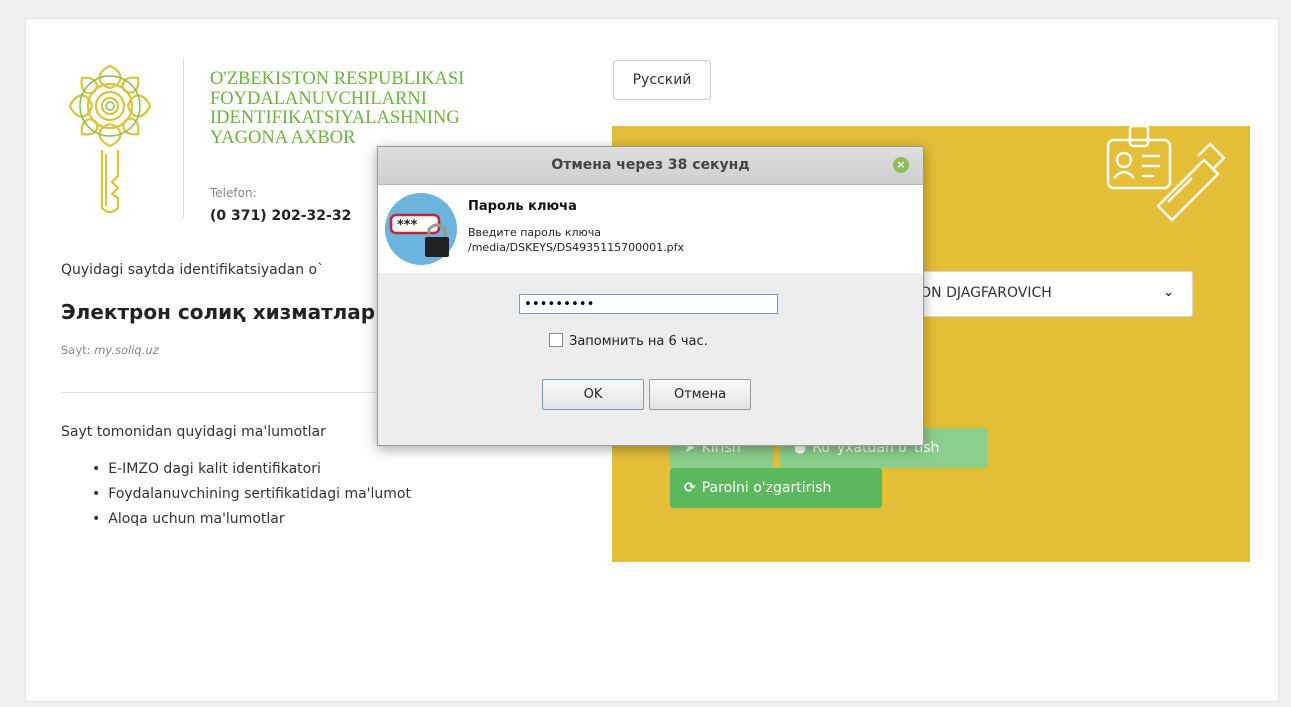  Describe the element at coordinates (690, 488) in the screenshot. I see `refresh-icon: ⟳` at that location.